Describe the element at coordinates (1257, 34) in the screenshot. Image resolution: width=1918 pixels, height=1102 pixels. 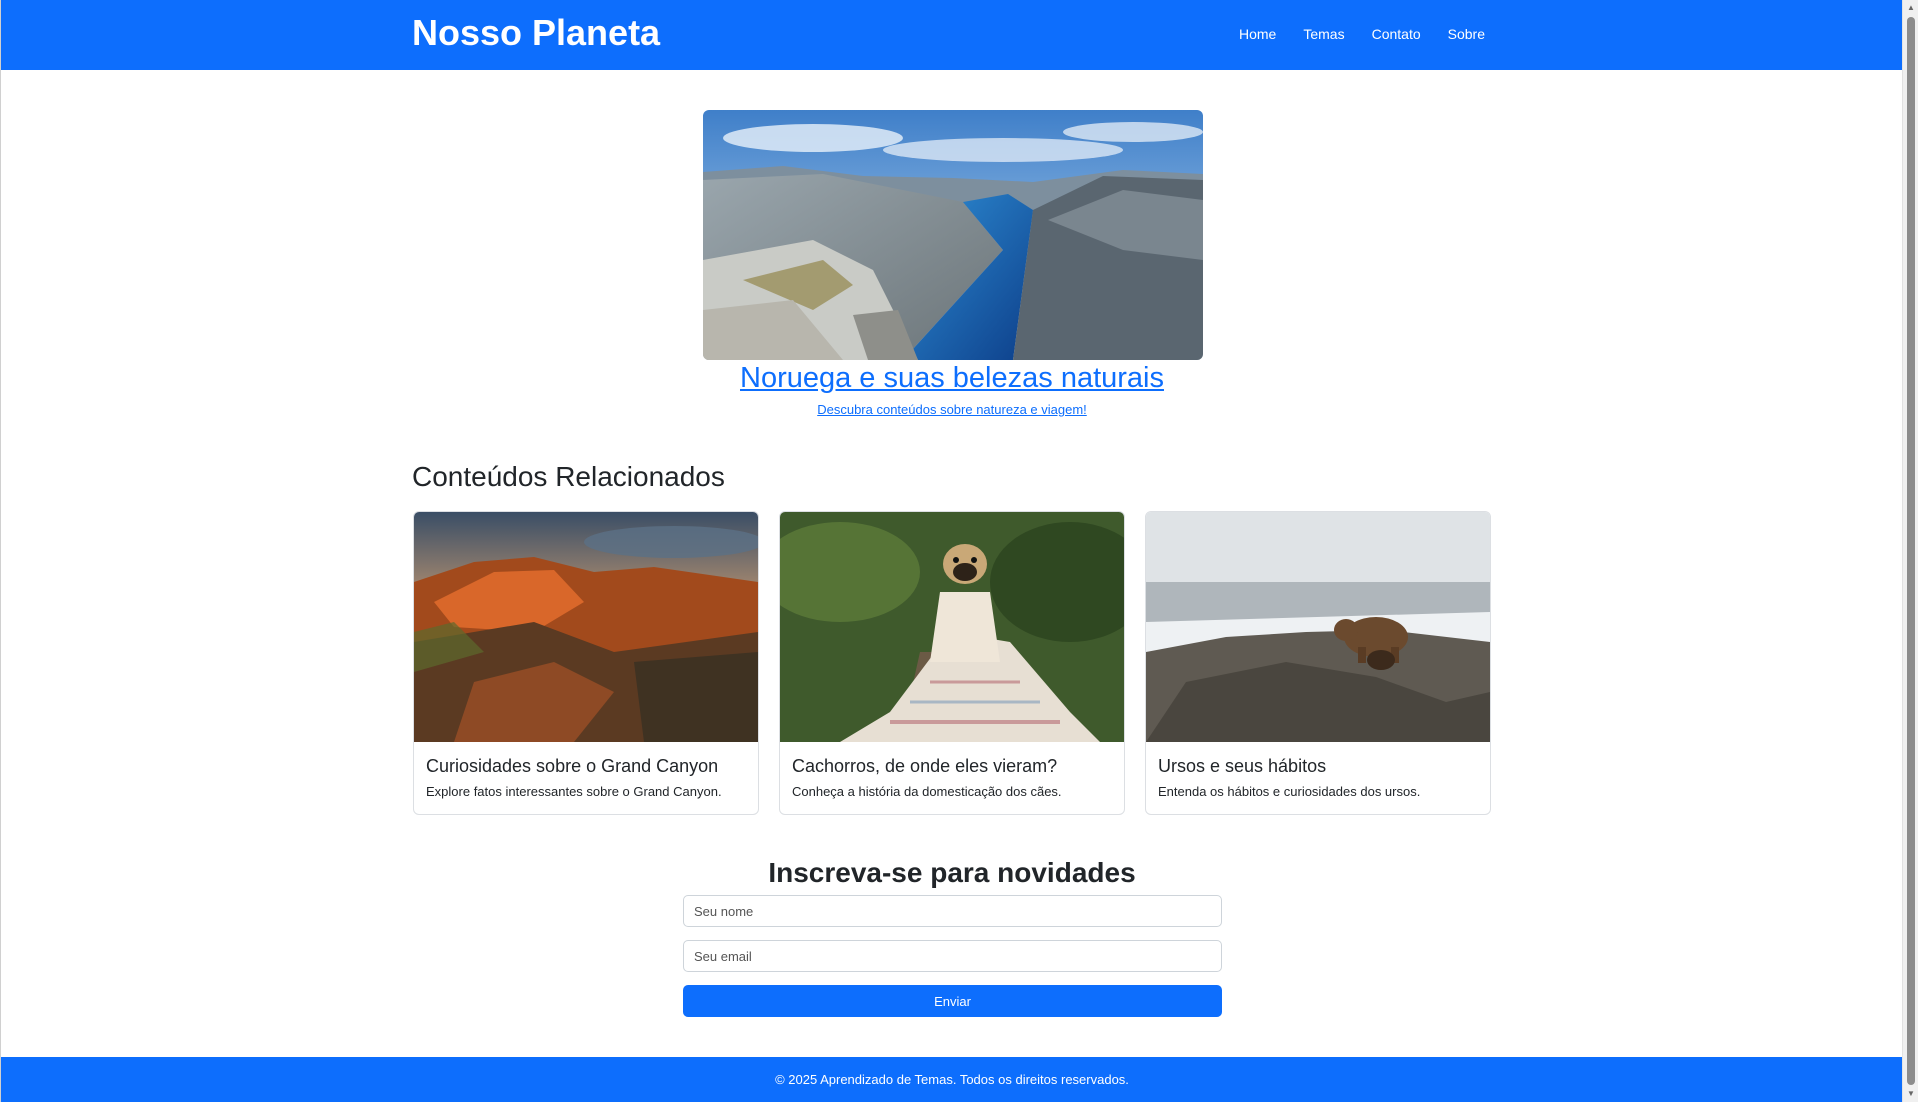
I see `nav-home: Home` at that location.